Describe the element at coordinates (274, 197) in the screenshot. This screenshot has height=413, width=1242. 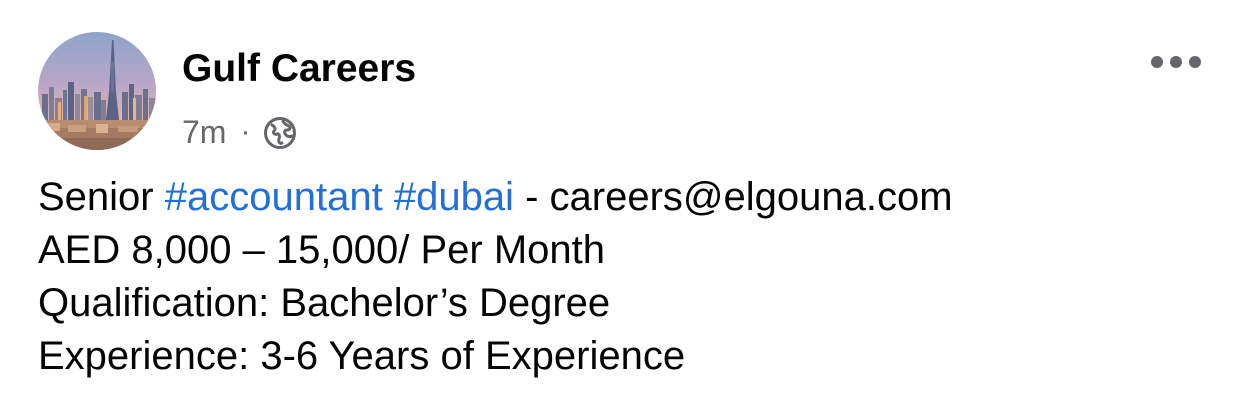
I see `hashtag-accountant-link: #accountant` at that location.